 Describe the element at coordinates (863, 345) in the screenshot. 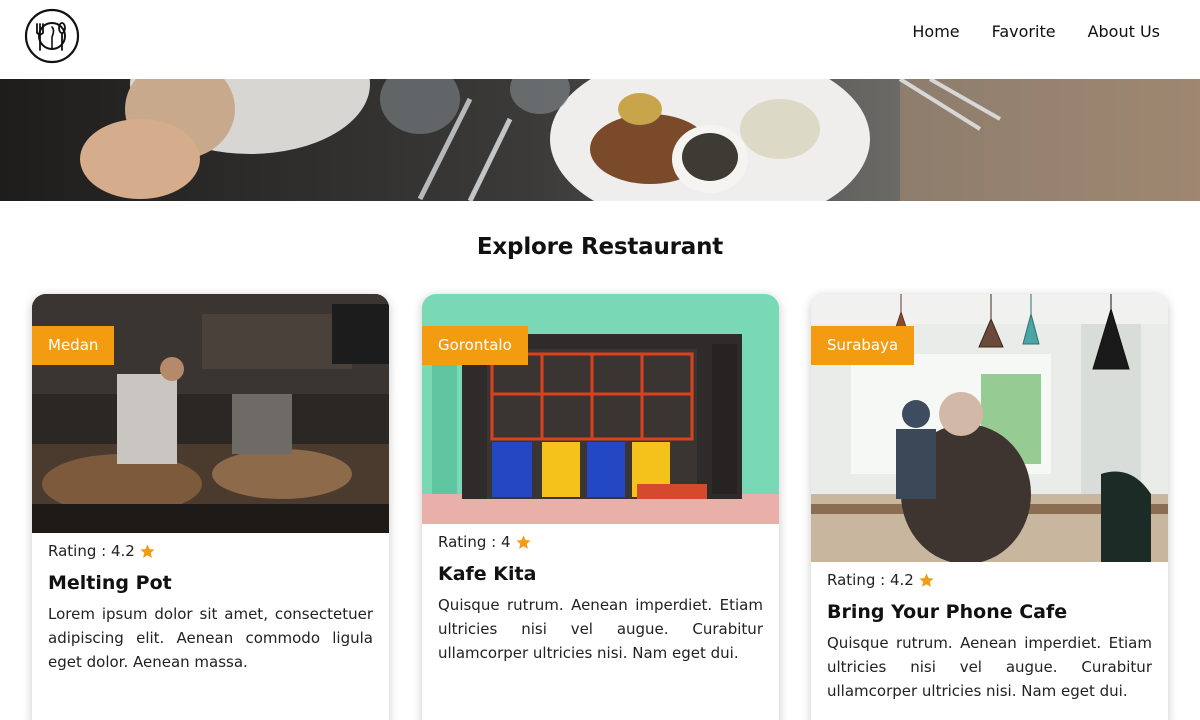

I see `city-badge: Surabaya` at that location.